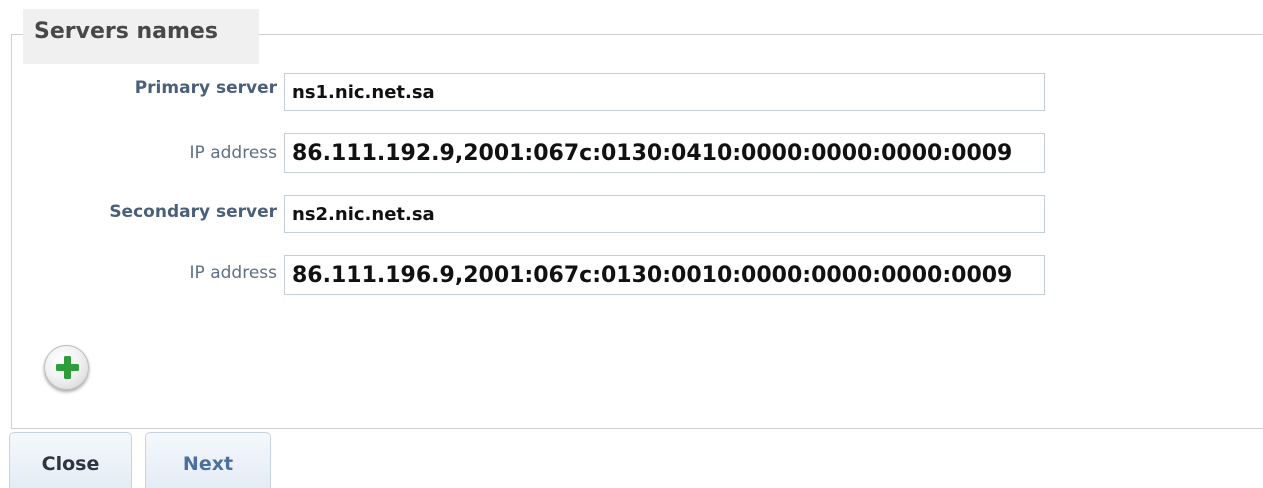 The image size is (1263, 488). I want to click on primary-server-label: Primary server, so click(205, 88).